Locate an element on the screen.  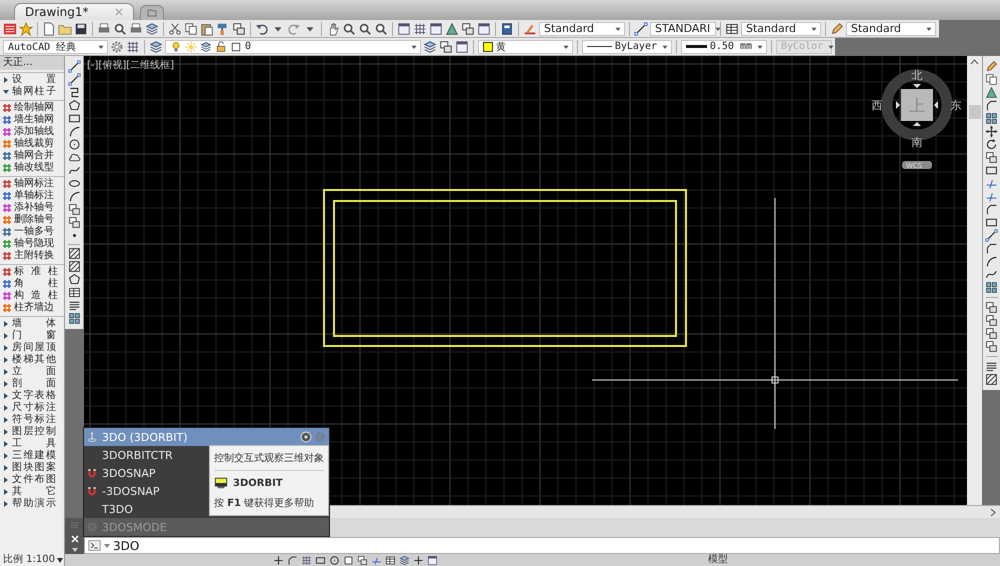
command-input-field: 3DO is located at coordinates (213, 545).